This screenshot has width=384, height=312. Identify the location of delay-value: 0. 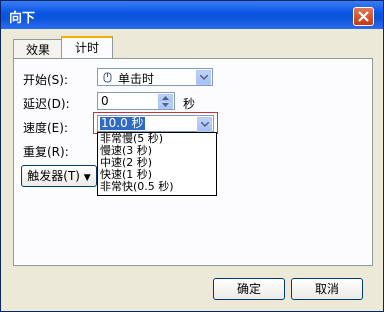
(105, 101).